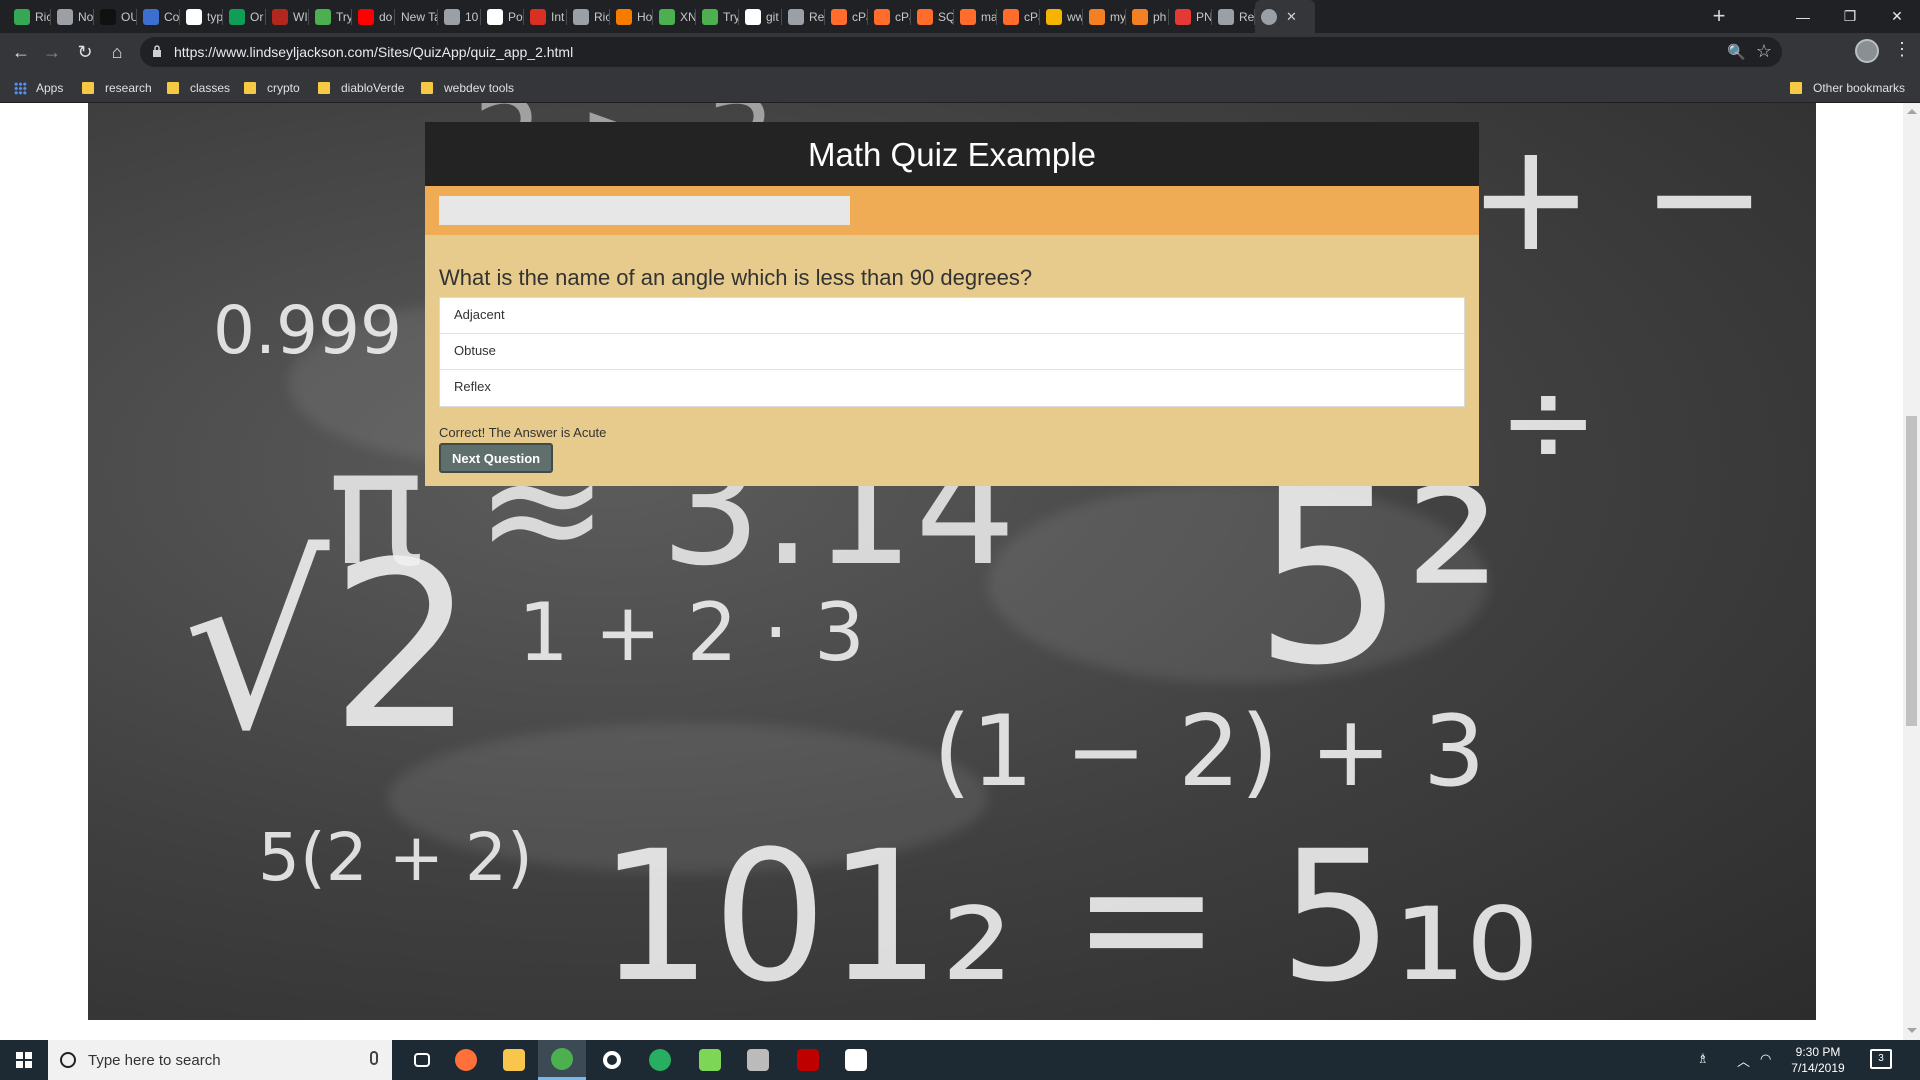 The image size is (1920, 1080). I want to click on notification-center-icon: 3, so click(1881, 1059).